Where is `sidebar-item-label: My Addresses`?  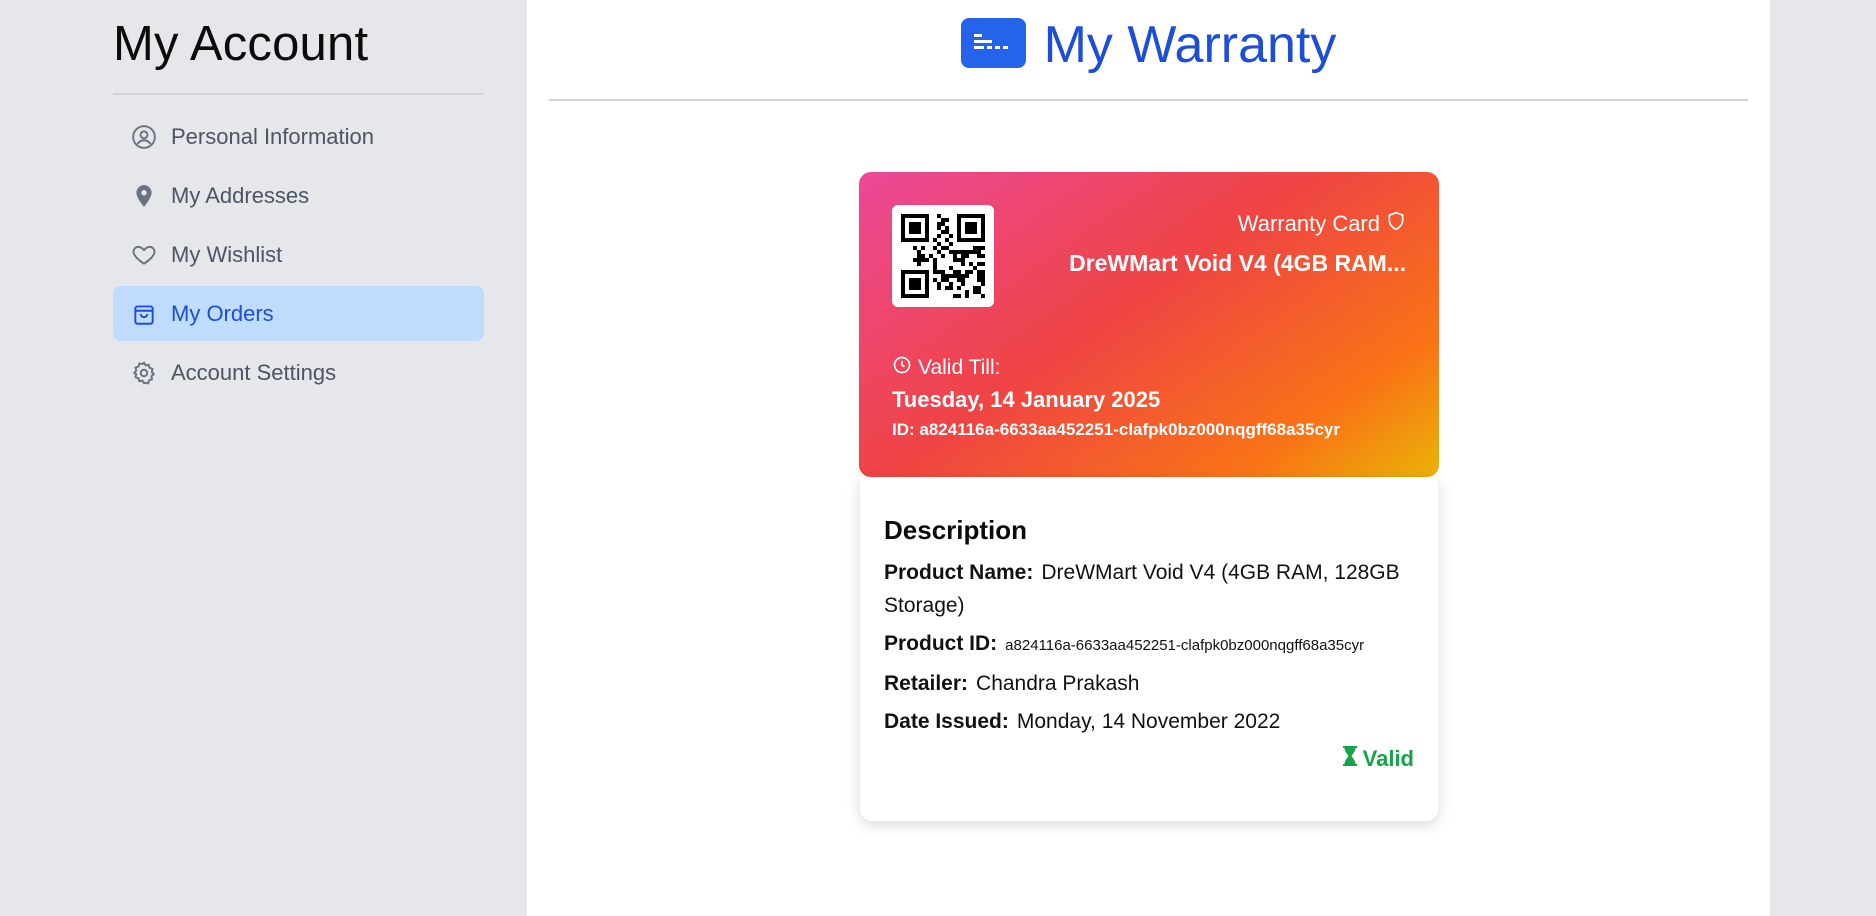
sidebar-item-label: My Addresses is located at coordinates (240, 195).